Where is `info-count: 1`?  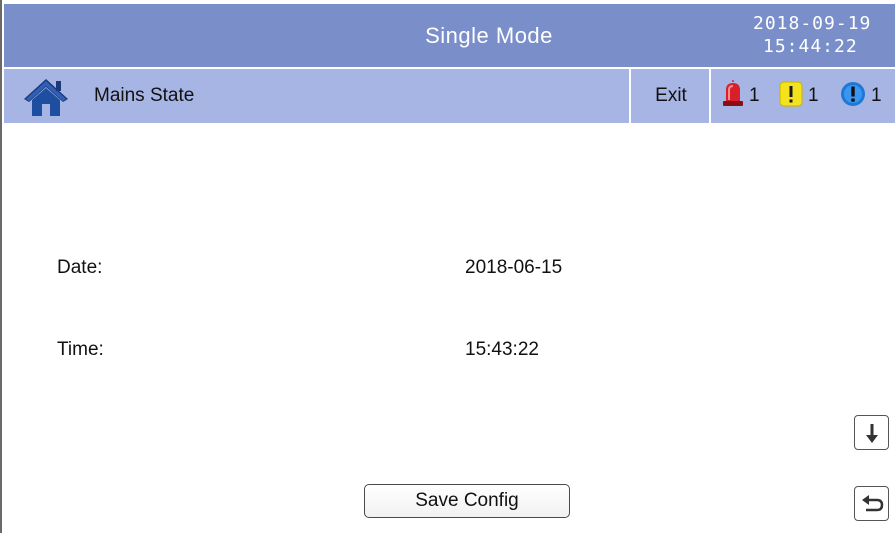 info-count: 1 is located at coordinates (876, 95).